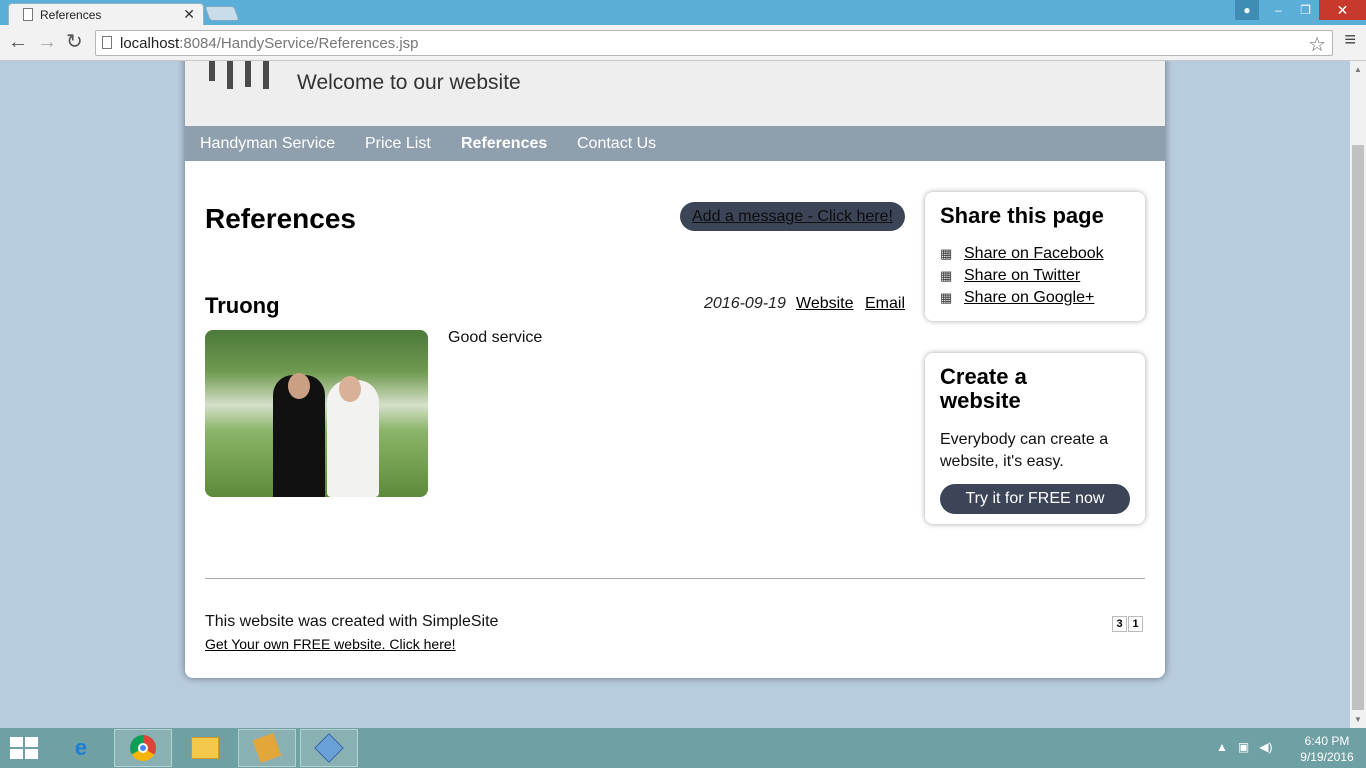 The image size is (1366, 768). I want to click on system-clock: 6:40 PM 9/19/2016, so click(1327, 749).